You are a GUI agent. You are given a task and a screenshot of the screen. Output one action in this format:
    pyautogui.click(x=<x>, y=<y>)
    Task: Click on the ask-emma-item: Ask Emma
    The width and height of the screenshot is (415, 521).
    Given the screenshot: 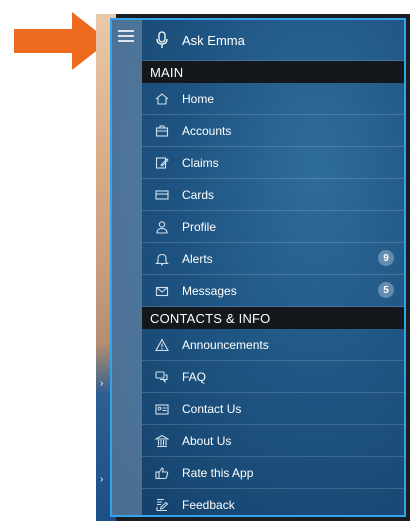 What is the action you would take?
    pyautogui.click(x=273, y=40)
    